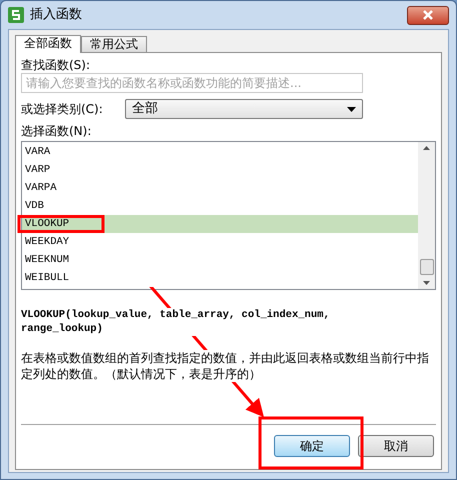 Image resolution: width=457 pixels, height=480 pixels. I want to click on app-logo-icon, so click(16, 15).